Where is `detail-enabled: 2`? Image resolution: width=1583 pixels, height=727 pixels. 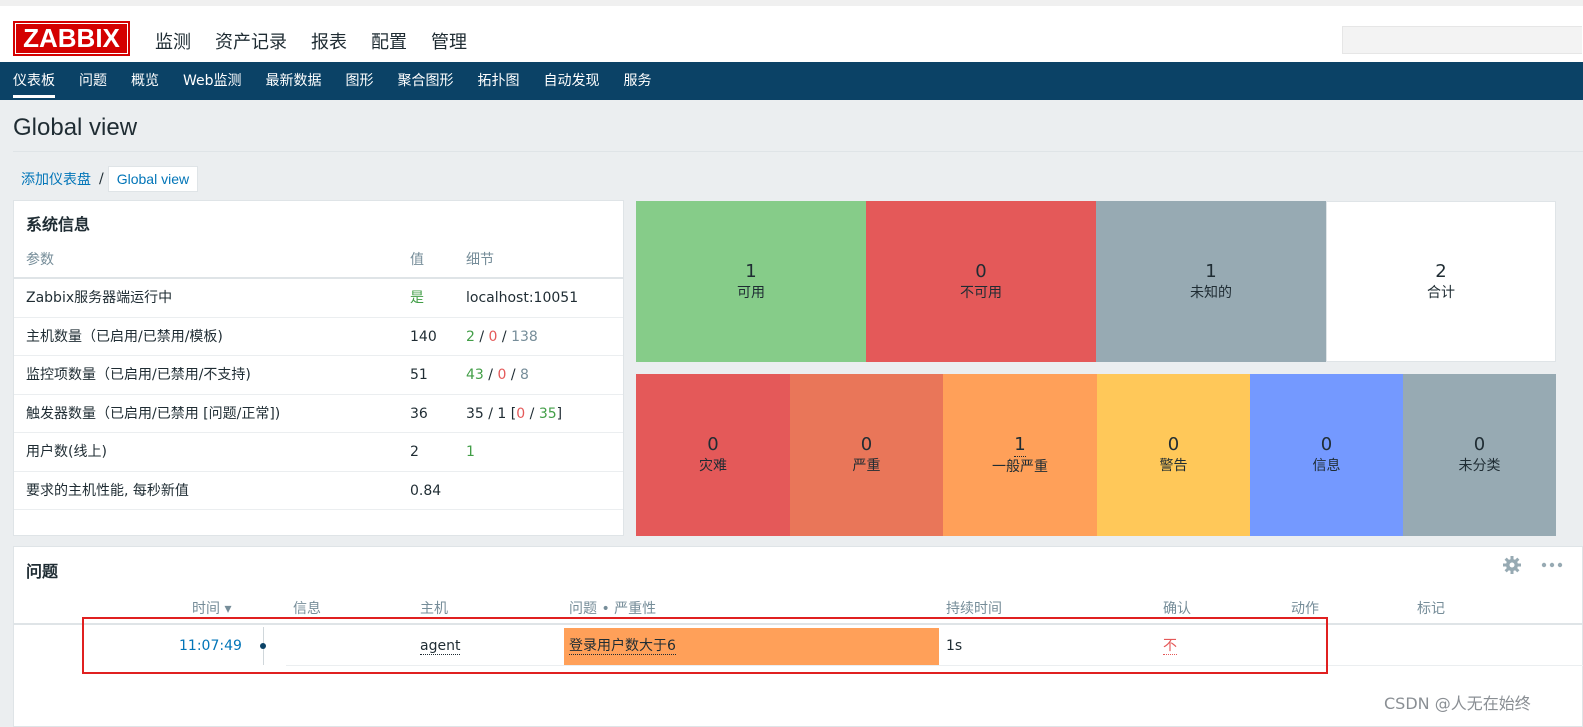 detail-enabled: 2 is located at coordinates (470, 336).